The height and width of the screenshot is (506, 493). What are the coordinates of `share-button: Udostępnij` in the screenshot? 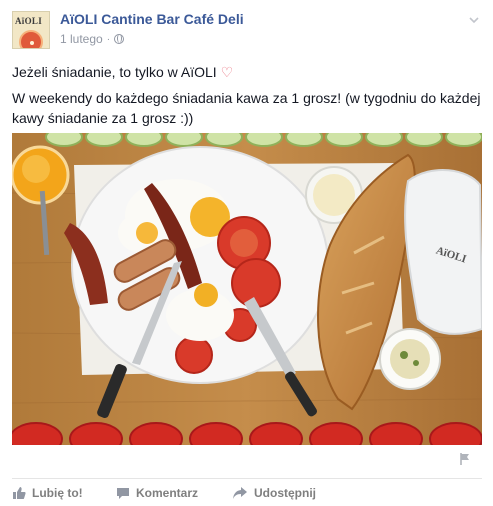 It's located at (274, 493).